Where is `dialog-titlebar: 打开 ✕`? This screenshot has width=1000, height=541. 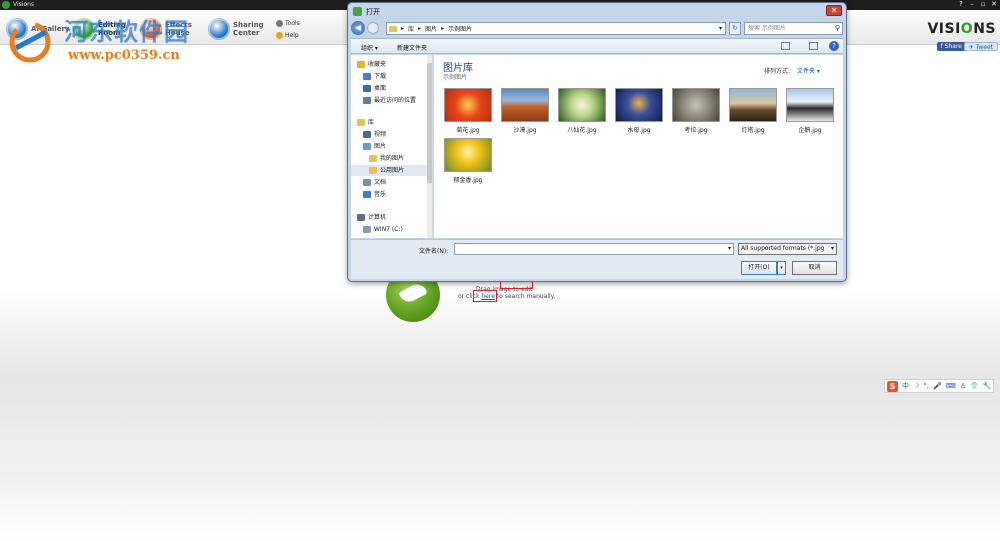
dialog-titlebar: 打开 ✕ is located at coordinates (597, 11).